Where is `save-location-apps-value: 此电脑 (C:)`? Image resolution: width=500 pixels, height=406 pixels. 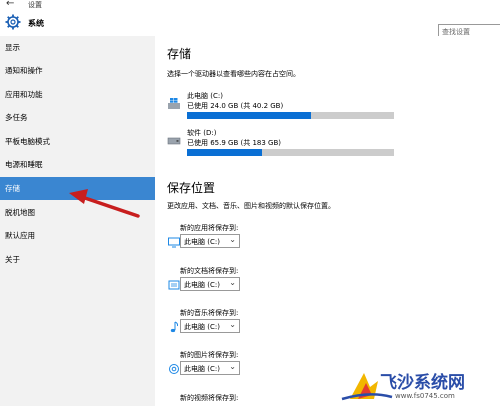
save-location-apps-value: 此电脑 (C:) is located at coordinates (202, 242).